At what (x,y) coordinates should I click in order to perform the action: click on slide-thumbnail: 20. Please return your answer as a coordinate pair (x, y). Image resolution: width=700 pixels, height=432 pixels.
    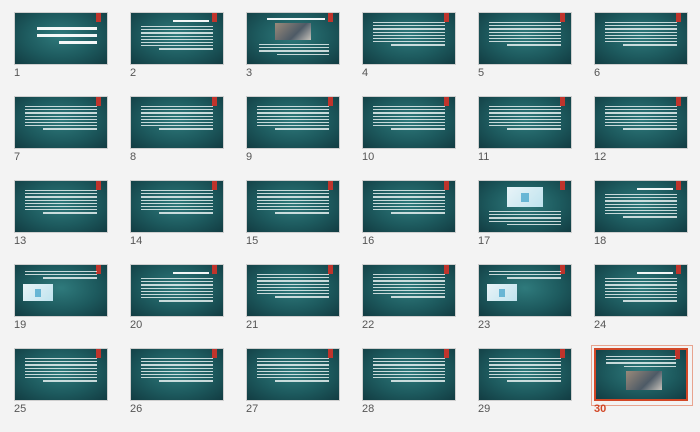
    Looking at the image, I should click on (170, 304).